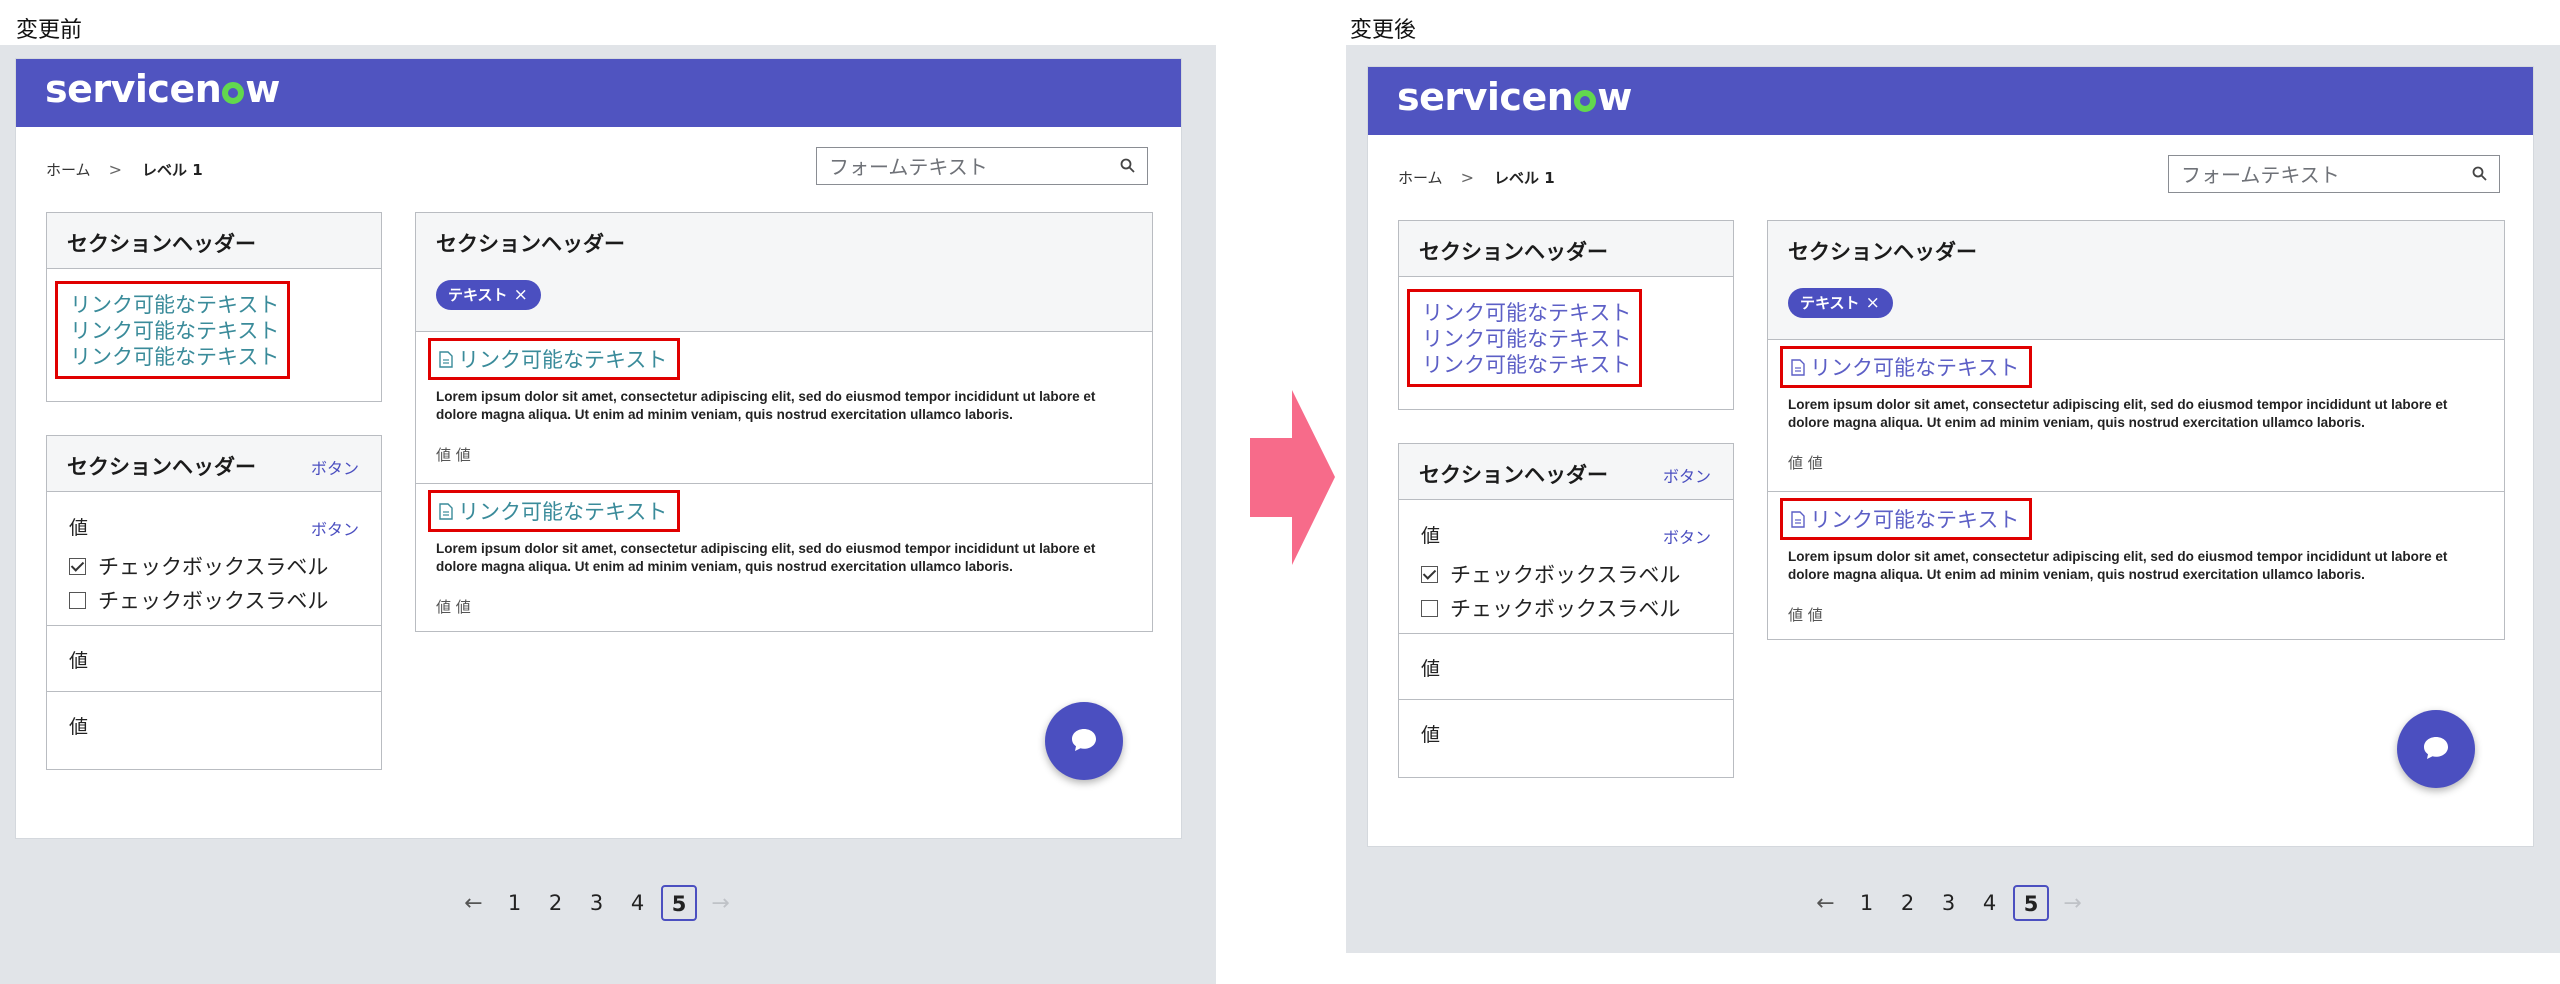 Image resolution: width=2560 pixels, height=984 pixels. Describe the element at coordinates (1566, 666) in the screenshot. I see `value-row: 値` at that location.